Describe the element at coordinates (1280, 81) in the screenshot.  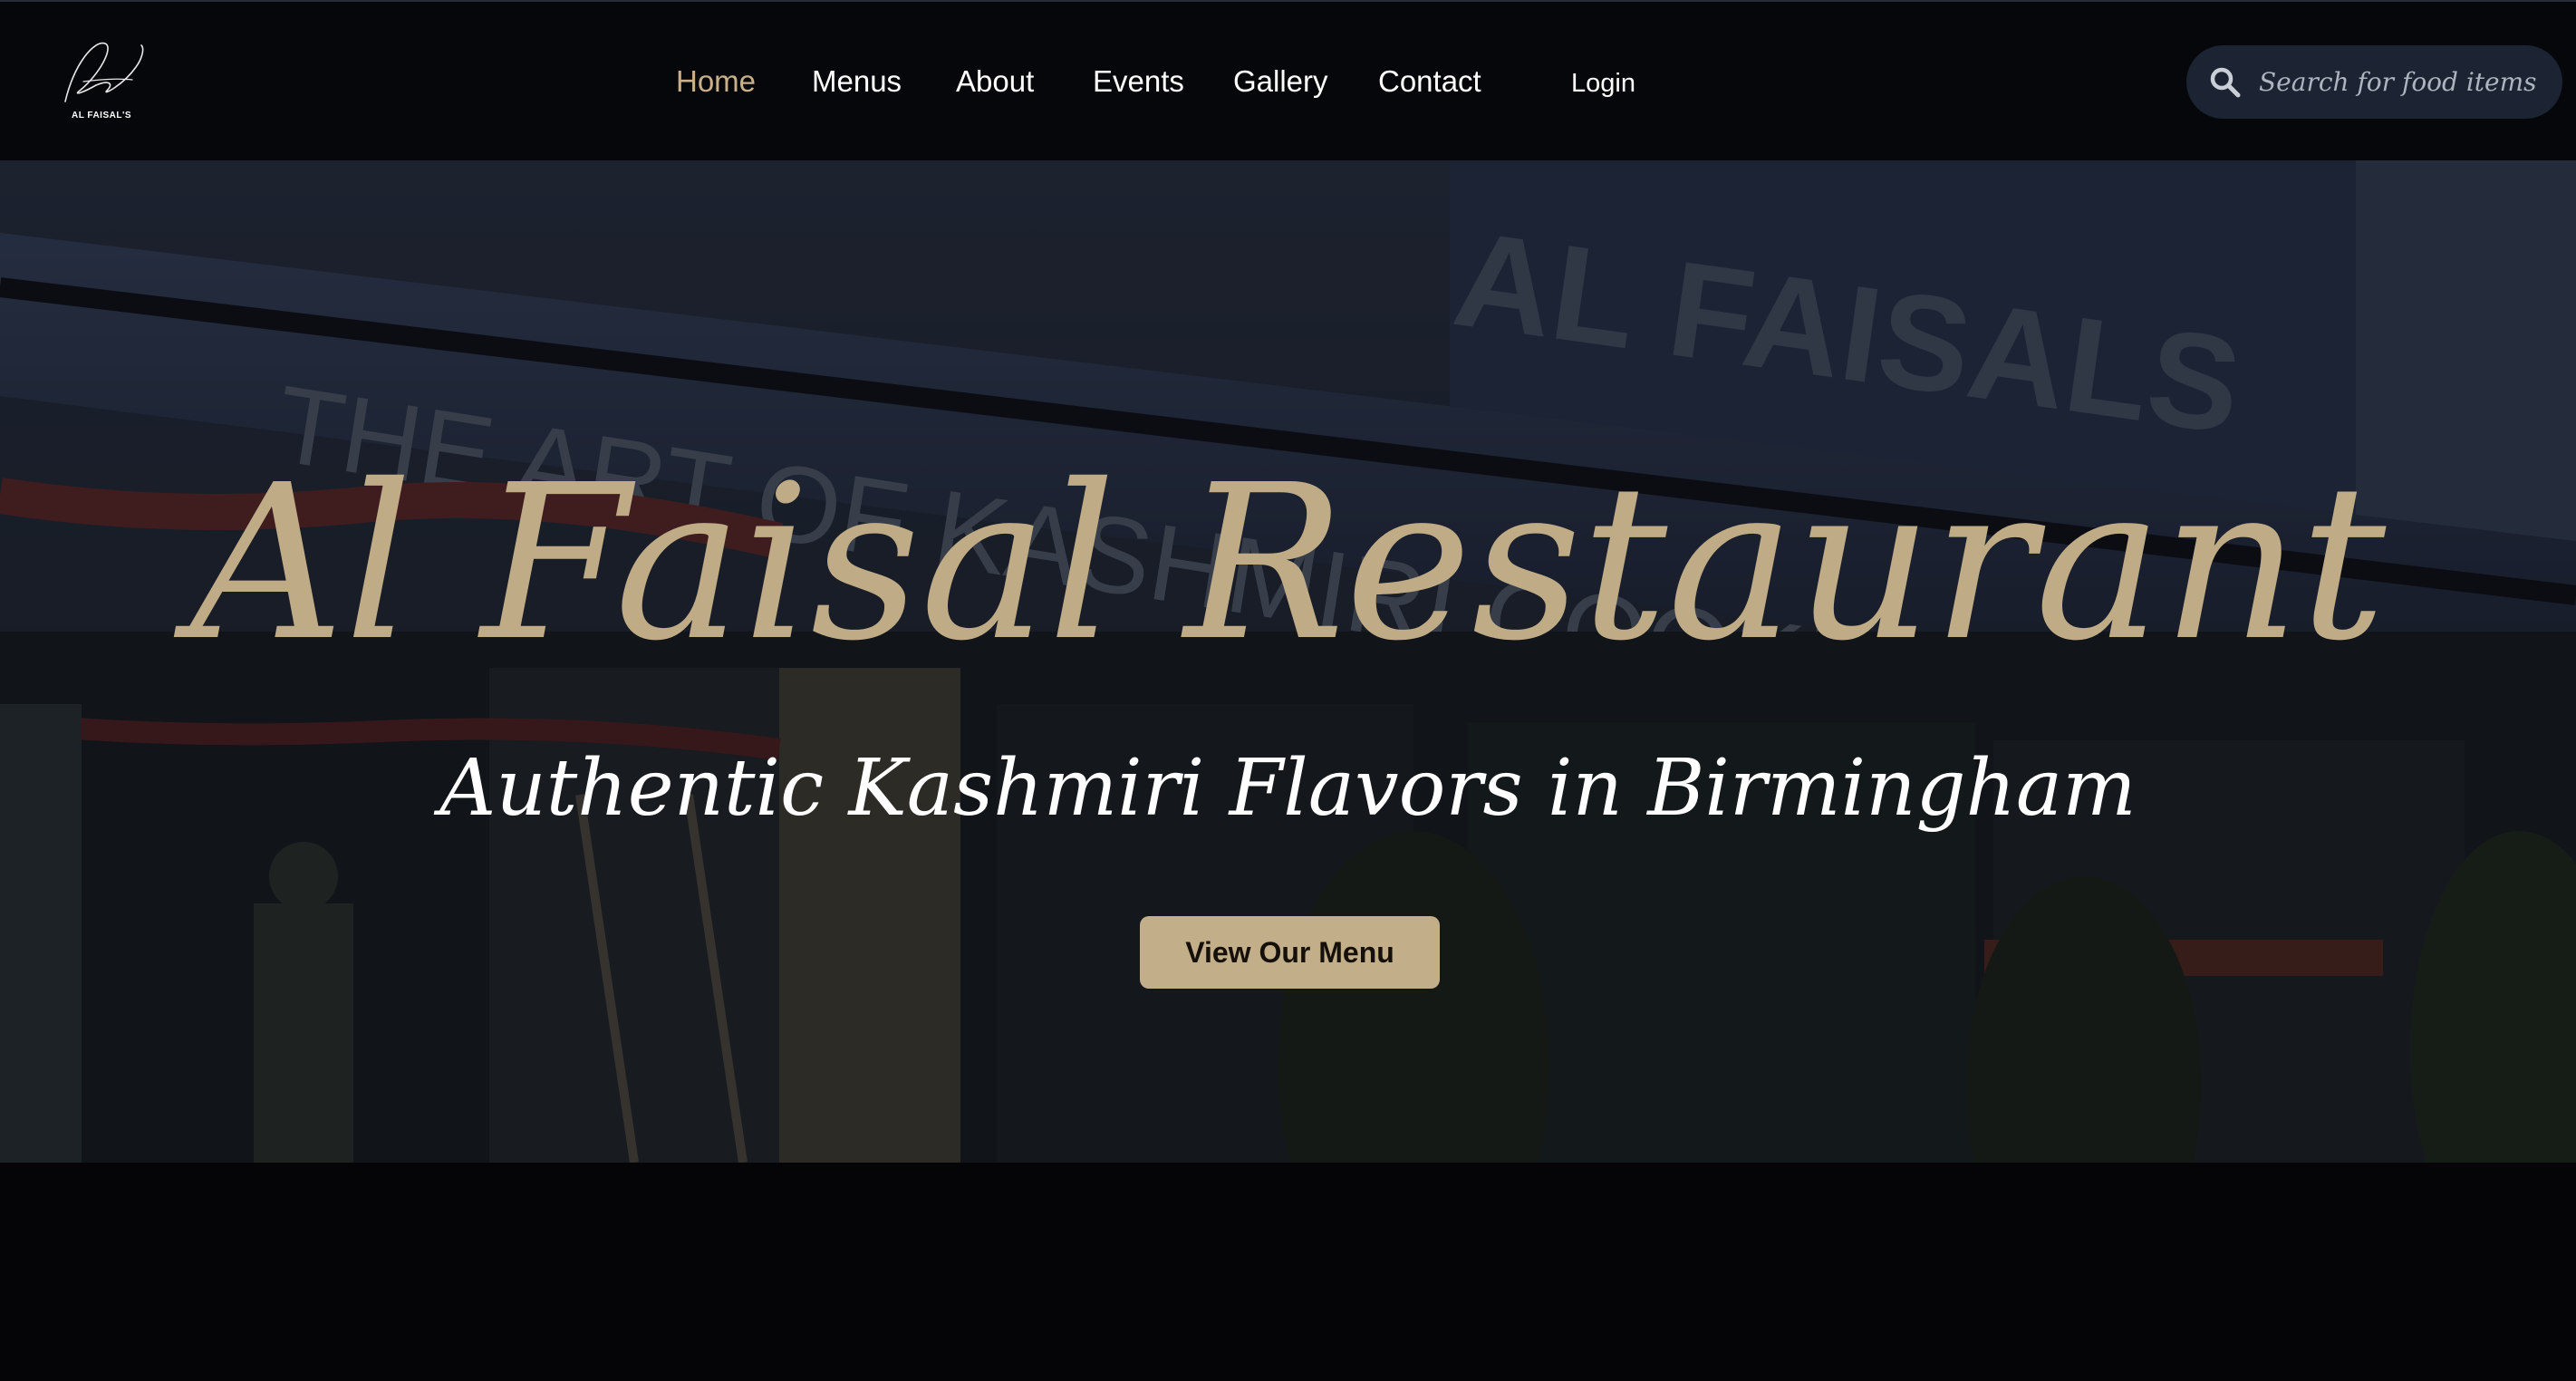
I see `nav-item-gallery: Gallery` at that location.